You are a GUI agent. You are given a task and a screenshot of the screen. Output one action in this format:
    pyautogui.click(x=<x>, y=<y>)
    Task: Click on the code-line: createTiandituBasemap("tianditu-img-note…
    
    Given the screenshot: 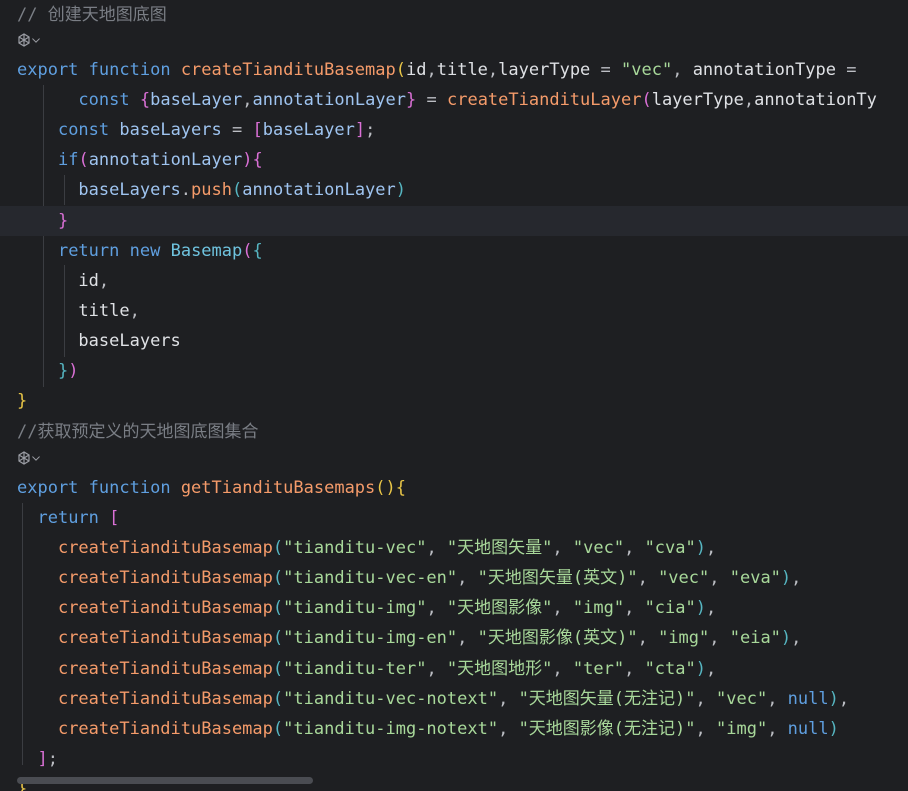 What is the action you would take?
    pyautogui.click(x=454, y=729)
    